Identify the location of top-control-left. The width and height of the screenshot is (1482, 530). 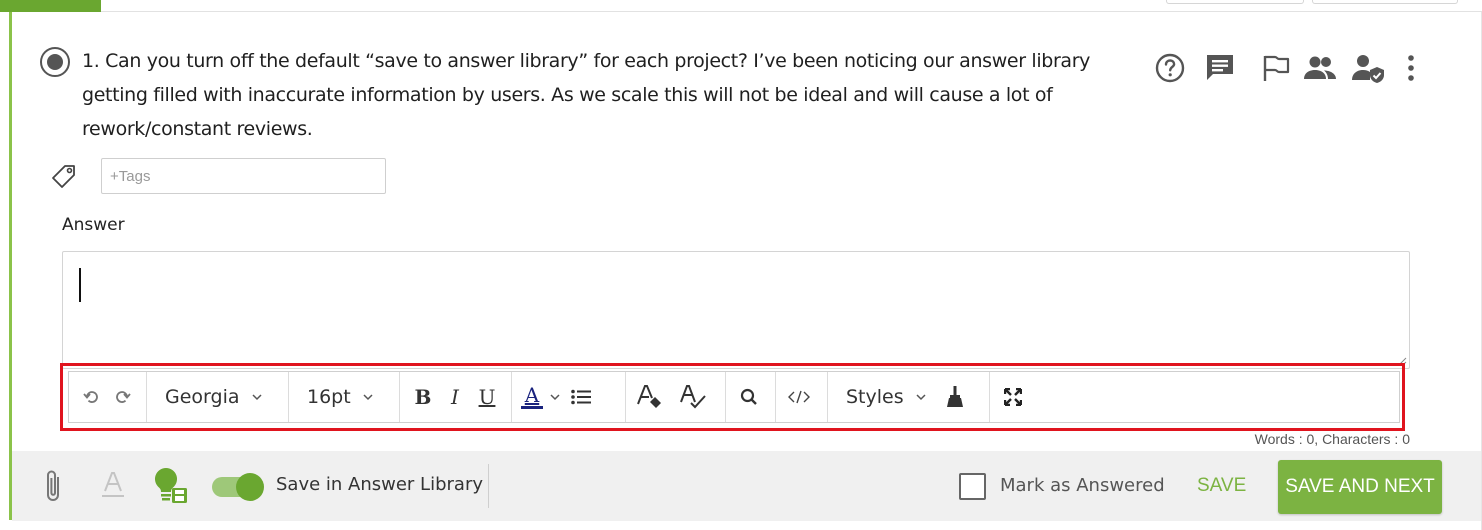
(1235, 2).